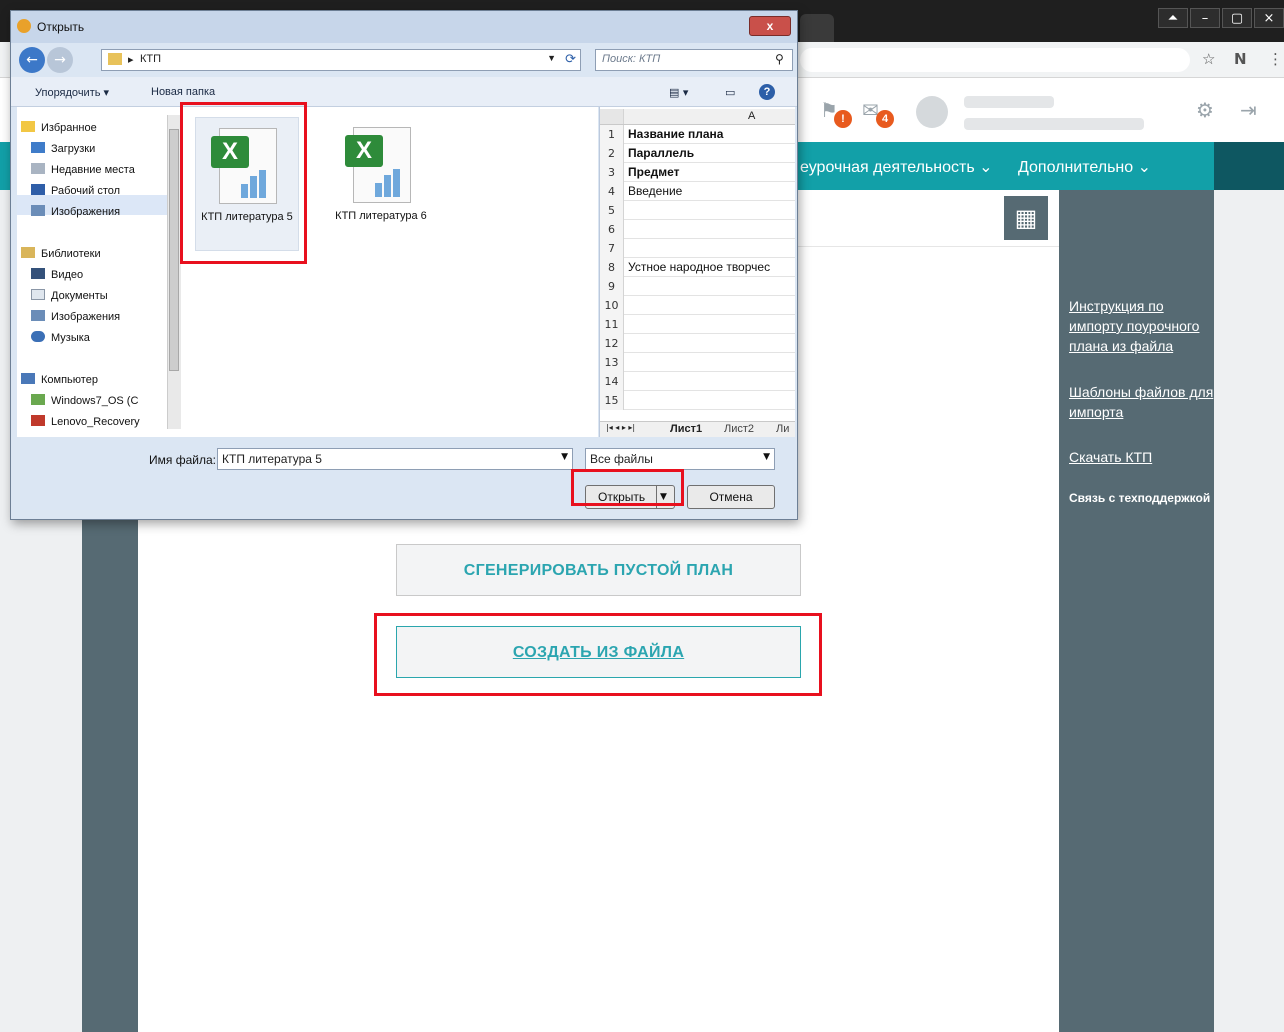 This screenshot has width=1284, height=1032. Describe the element at coordinates (686, 429) in the screenshot. I see `sheet-tab-1: Лист1` at that location.